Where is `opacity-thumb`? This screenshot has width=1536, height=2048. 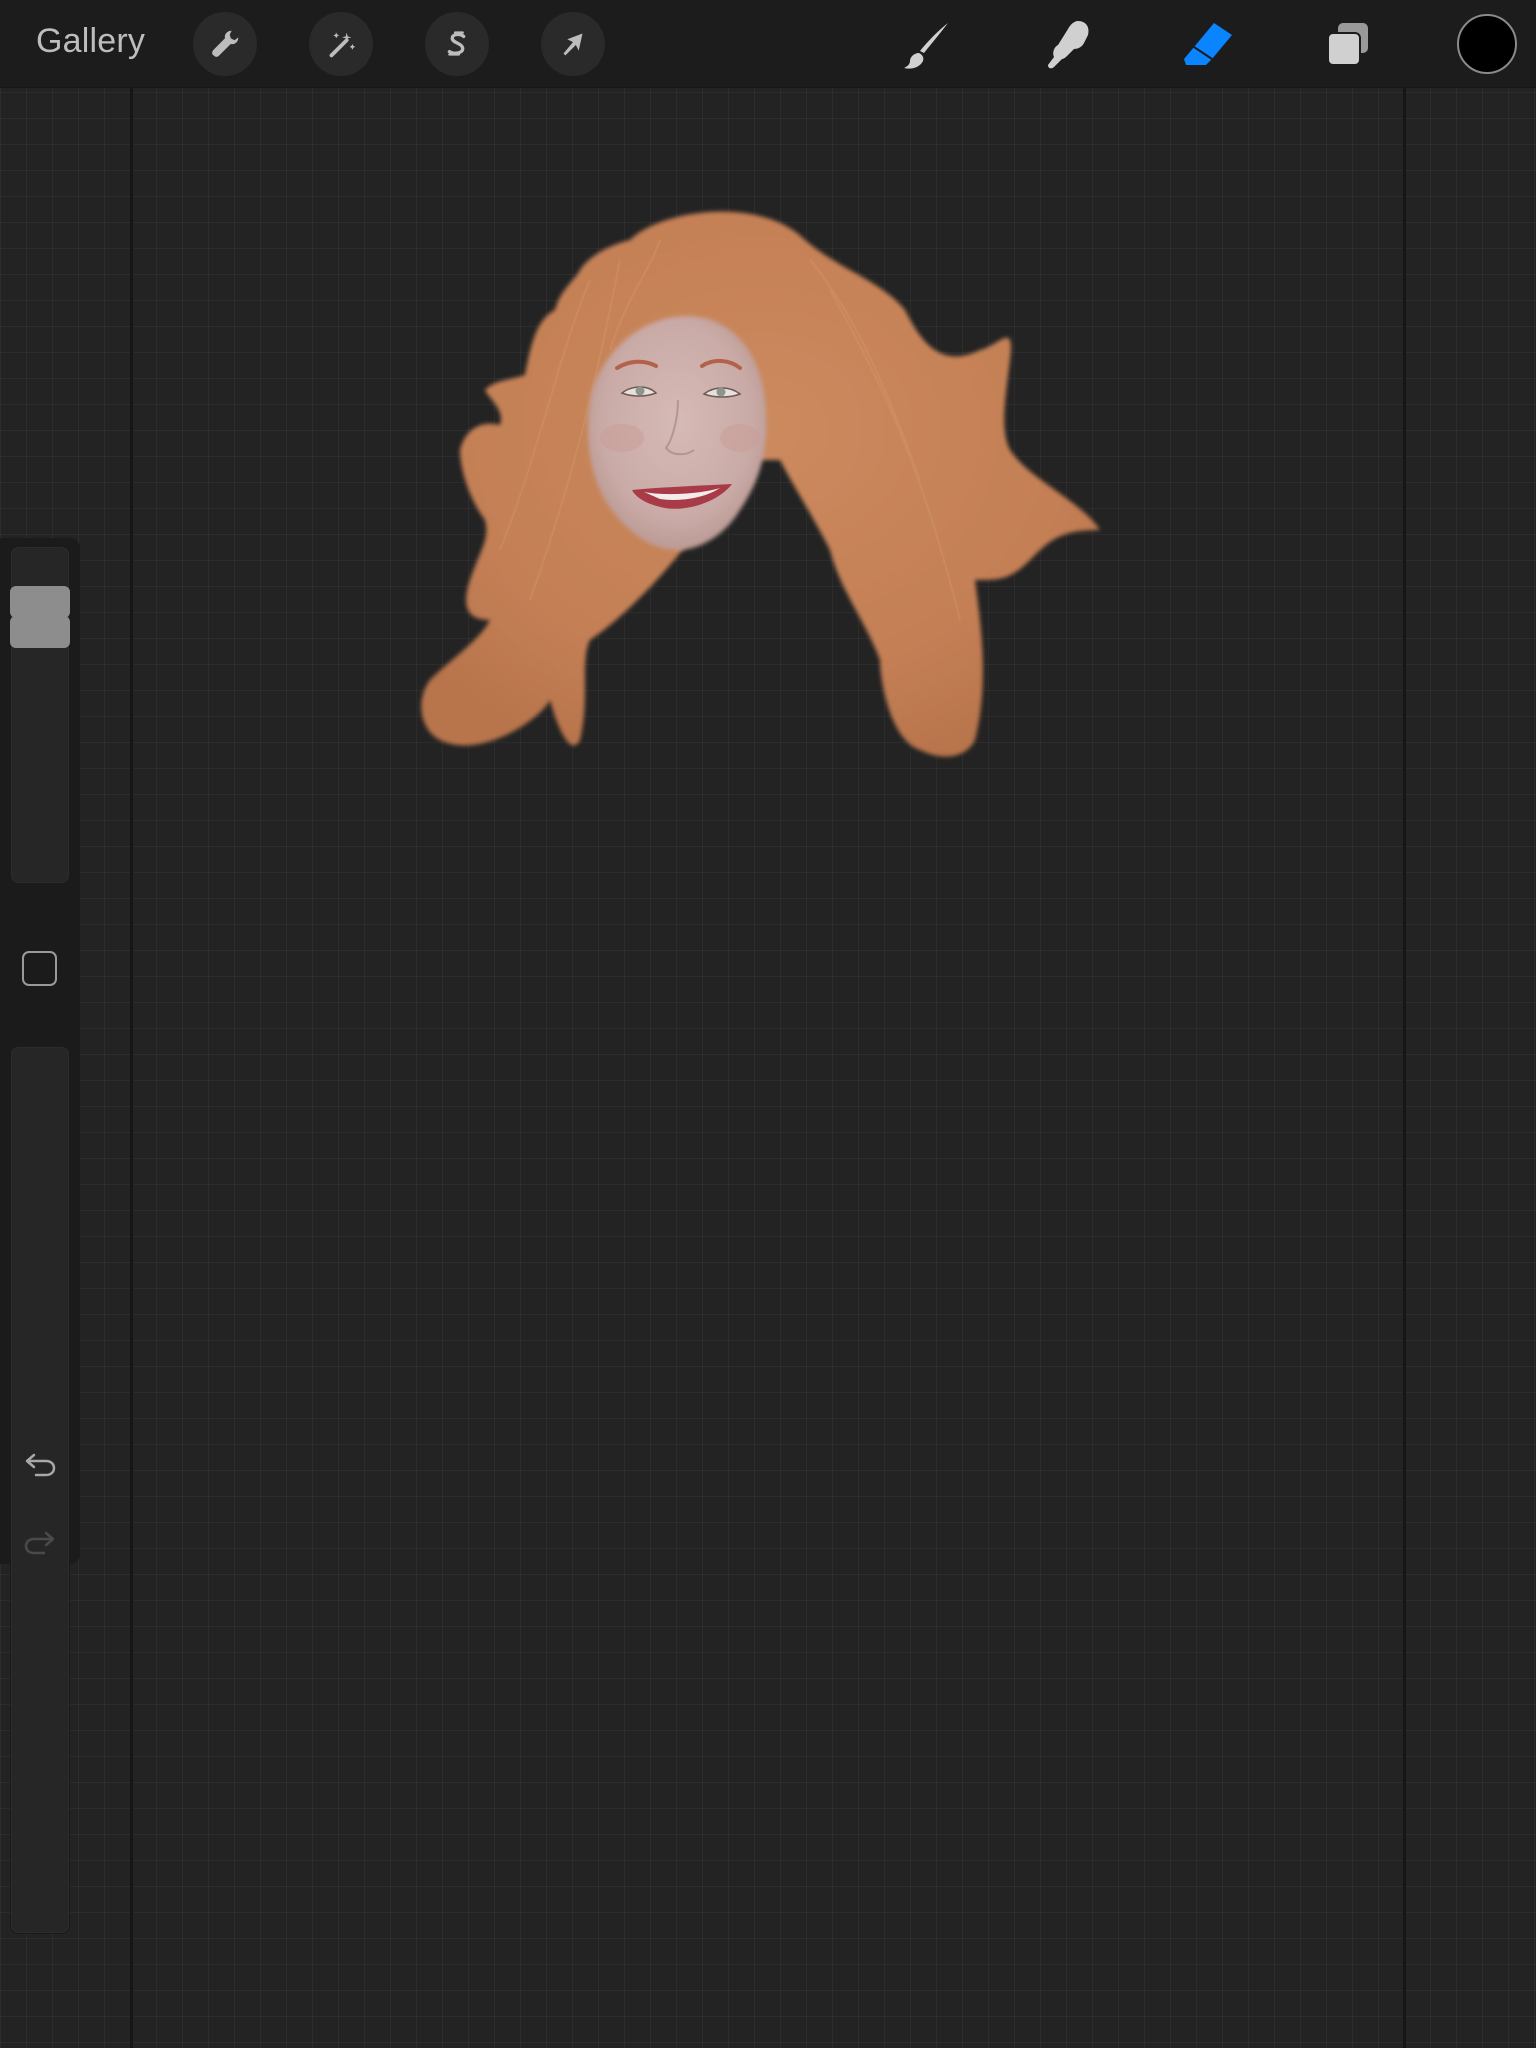
opacity-thumb is located at coordinates (40, 602).